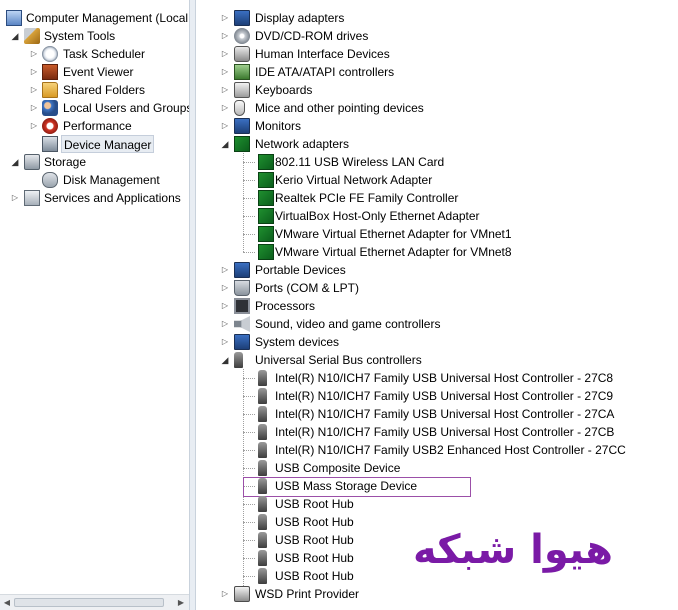 This screenshot has height=610, width=678. Describe the element at coordinates (437, 198) in the screenshot. I see `device-item: Realtek PCIe FE Family Controller` at that location.